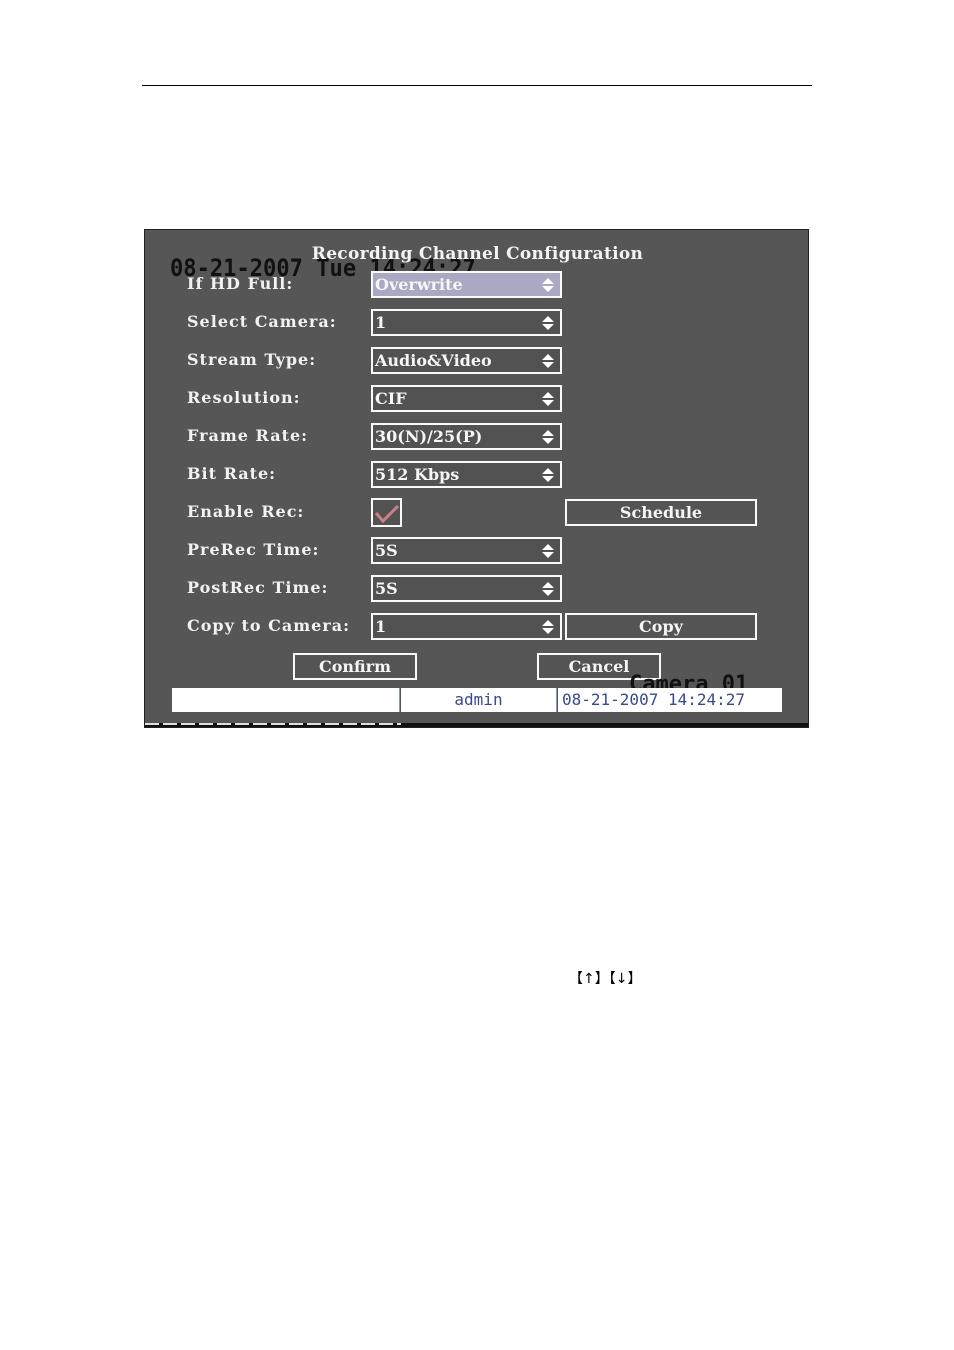 Image resolution: width=954 pixels, height=1350 pixels. I want to click on dialog-title: Recording Channel Configuration, so click(477, 254).